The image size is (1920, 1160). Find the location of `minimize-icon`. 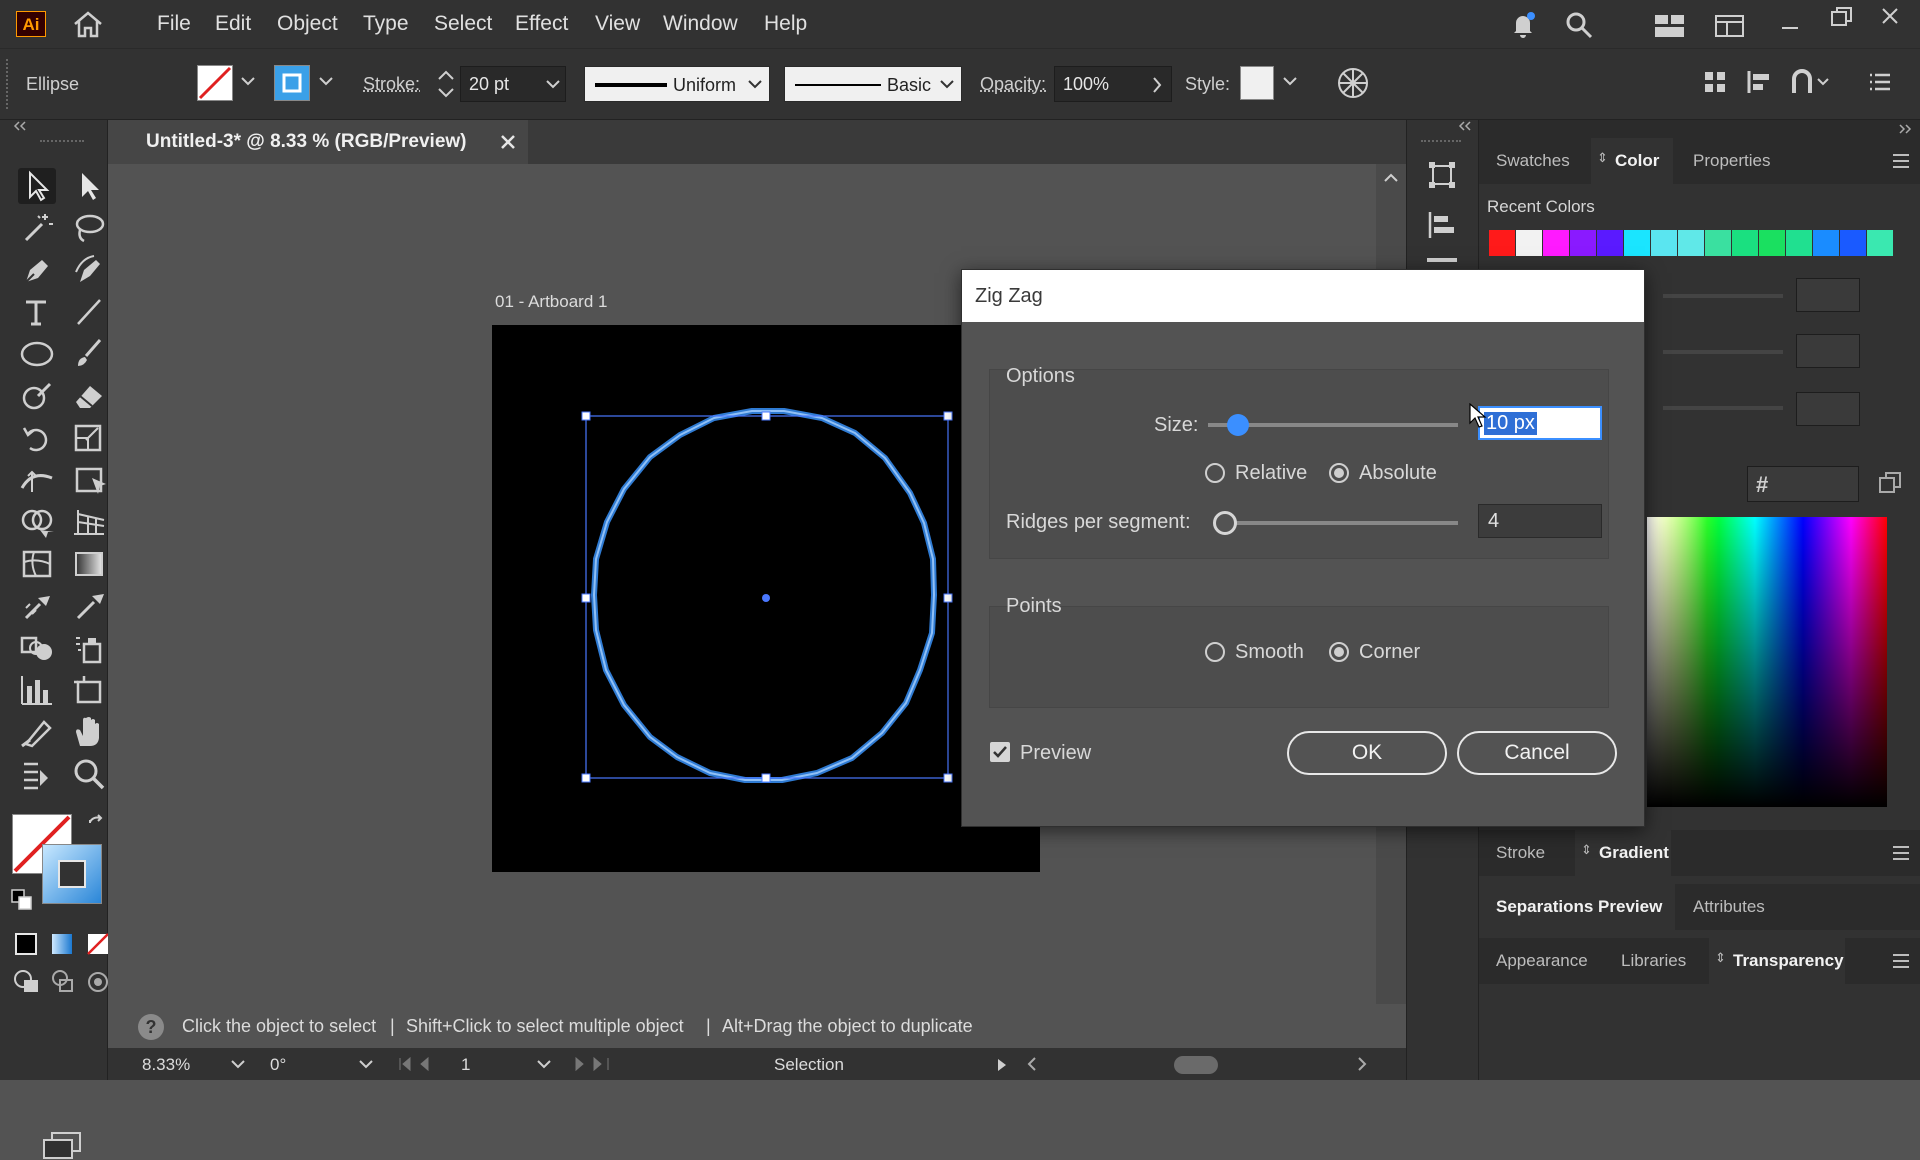

minimize-icon is located at coordinates (1790, 26).